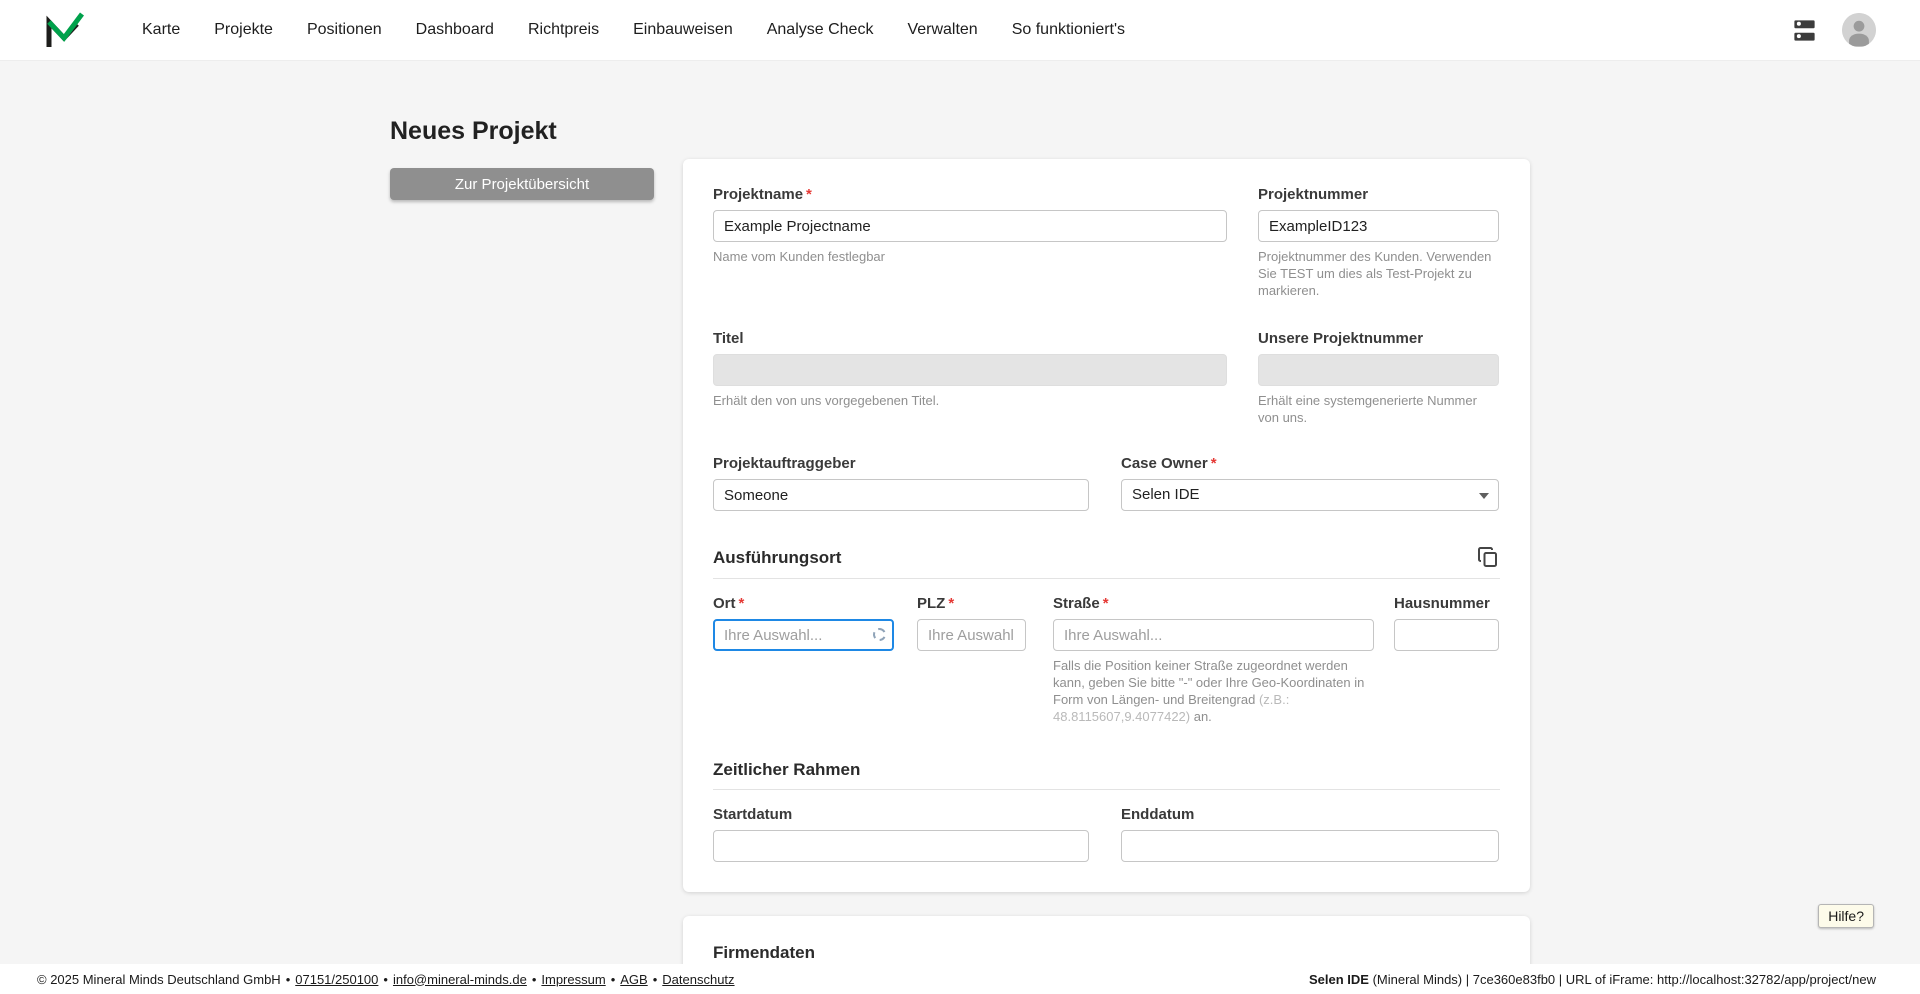  I want to click on user-avatar, so click(1859, 30).